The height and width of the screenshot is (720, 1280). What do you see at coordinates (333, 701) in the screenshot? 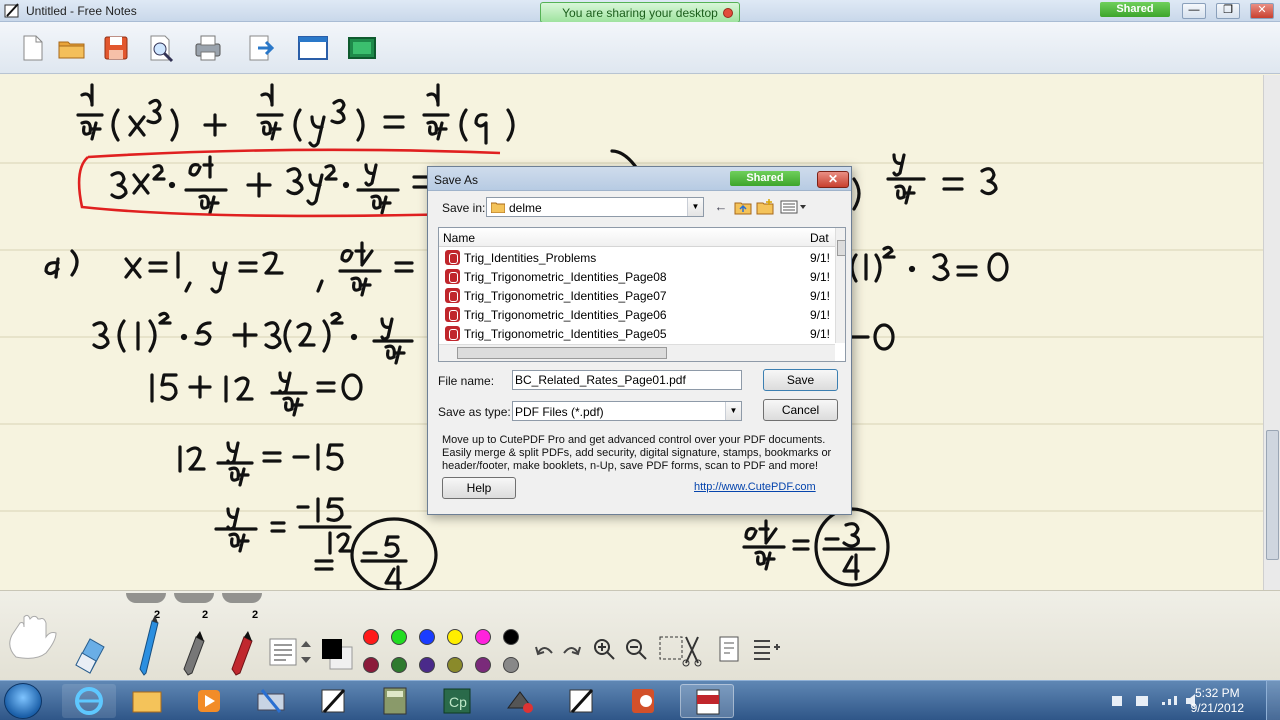
I see `taskbar-free-notes` at bounding box center [333, 701].